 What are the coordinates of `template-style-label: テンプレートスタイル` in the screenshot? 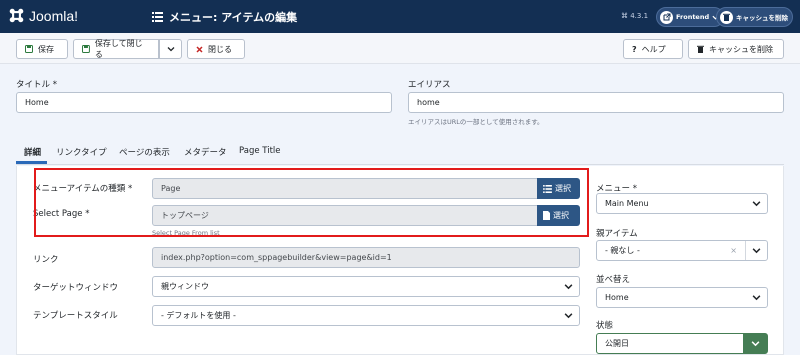 It's located at (75, 316).